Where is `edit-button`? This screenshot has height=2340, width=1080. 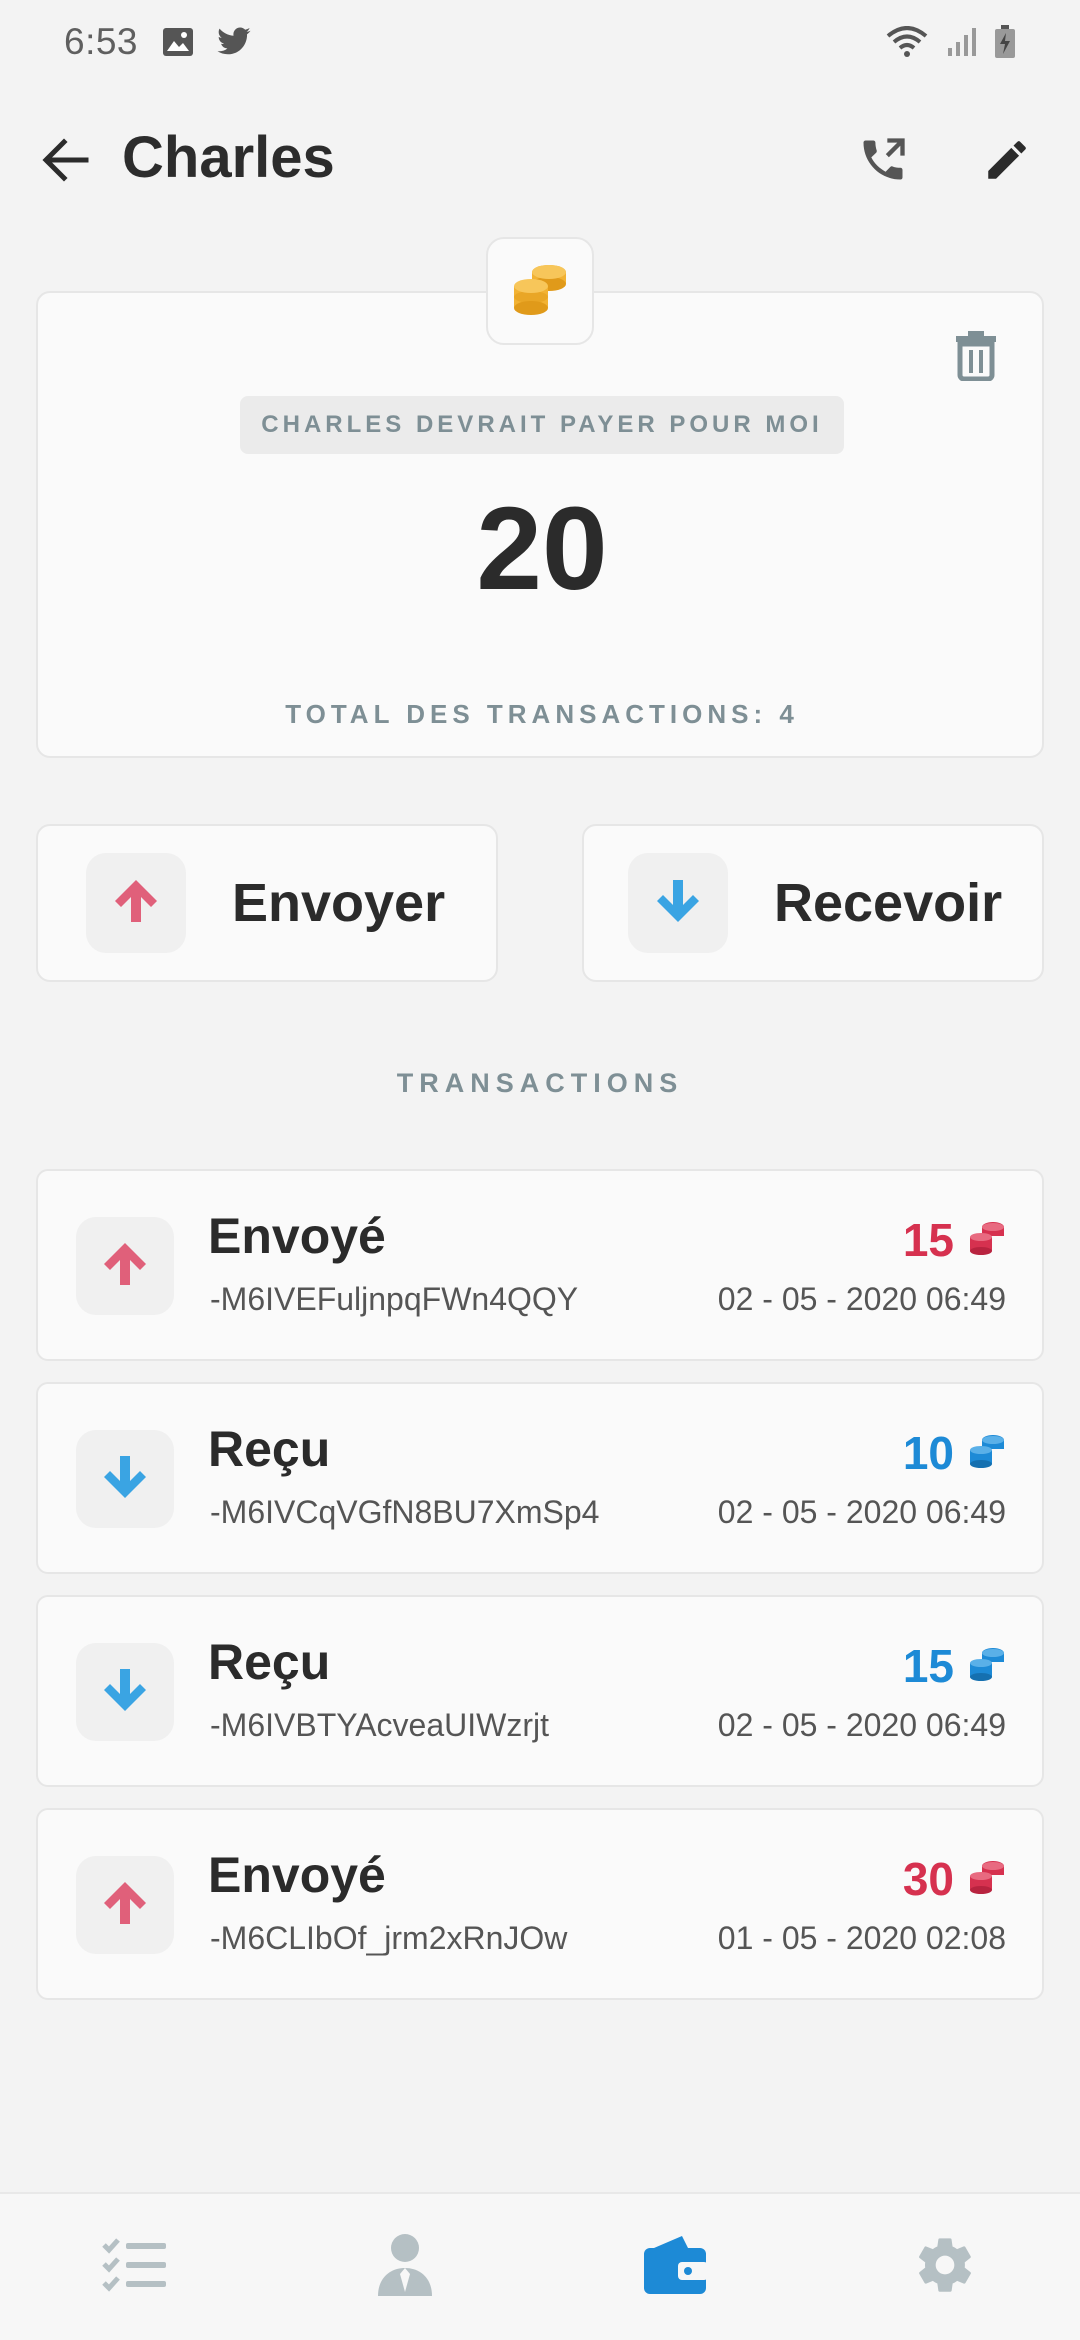
edit-button is located at coordinates (1007, 162).